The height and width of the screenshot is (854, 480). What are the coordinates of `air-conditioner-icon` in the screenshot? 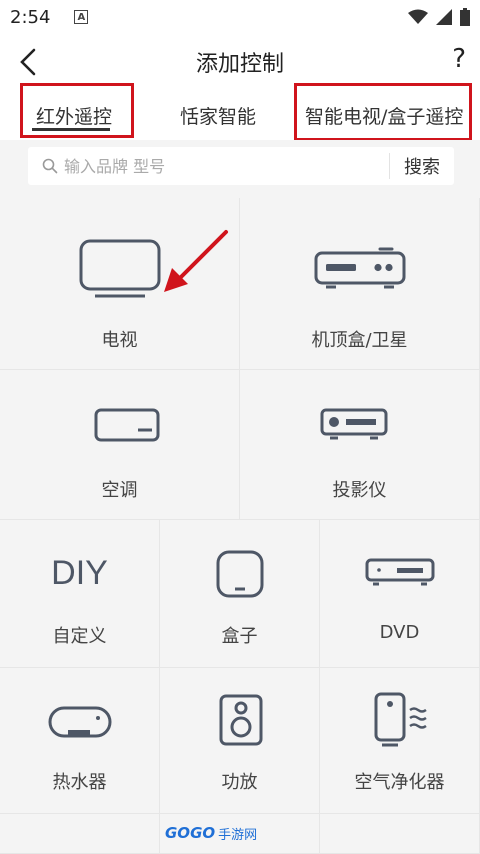 It's located at (127, 425).